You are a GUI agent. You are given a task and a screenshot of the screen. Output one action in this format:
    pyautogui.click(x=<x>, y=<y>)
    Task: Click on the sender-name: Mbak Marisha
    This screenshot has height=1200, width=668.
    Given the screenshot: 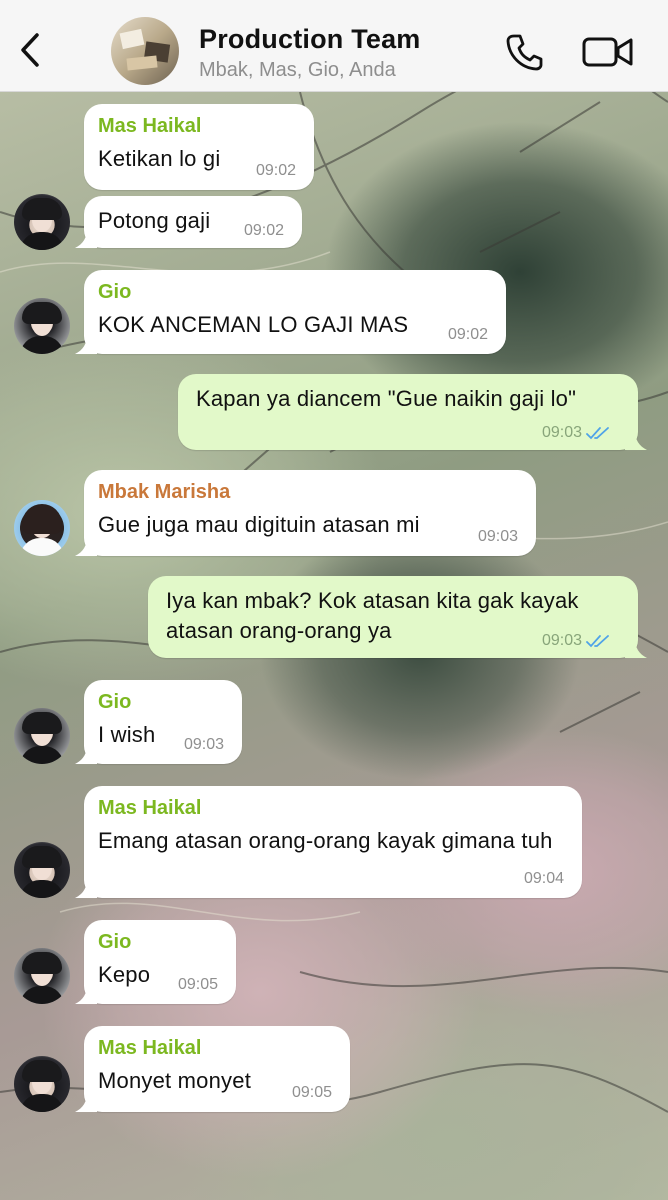 What is the action you would take?
    pyautogui.click(x=164, y=492)
    